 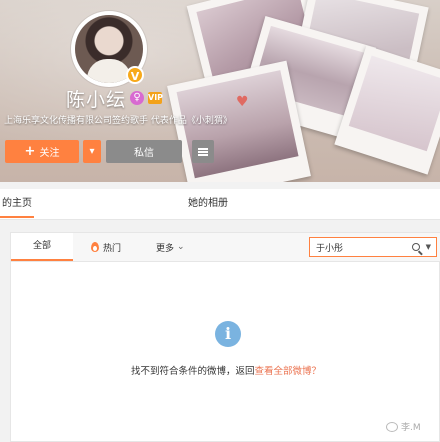 I want to click on fire-icon, so click(x=95, y=247).